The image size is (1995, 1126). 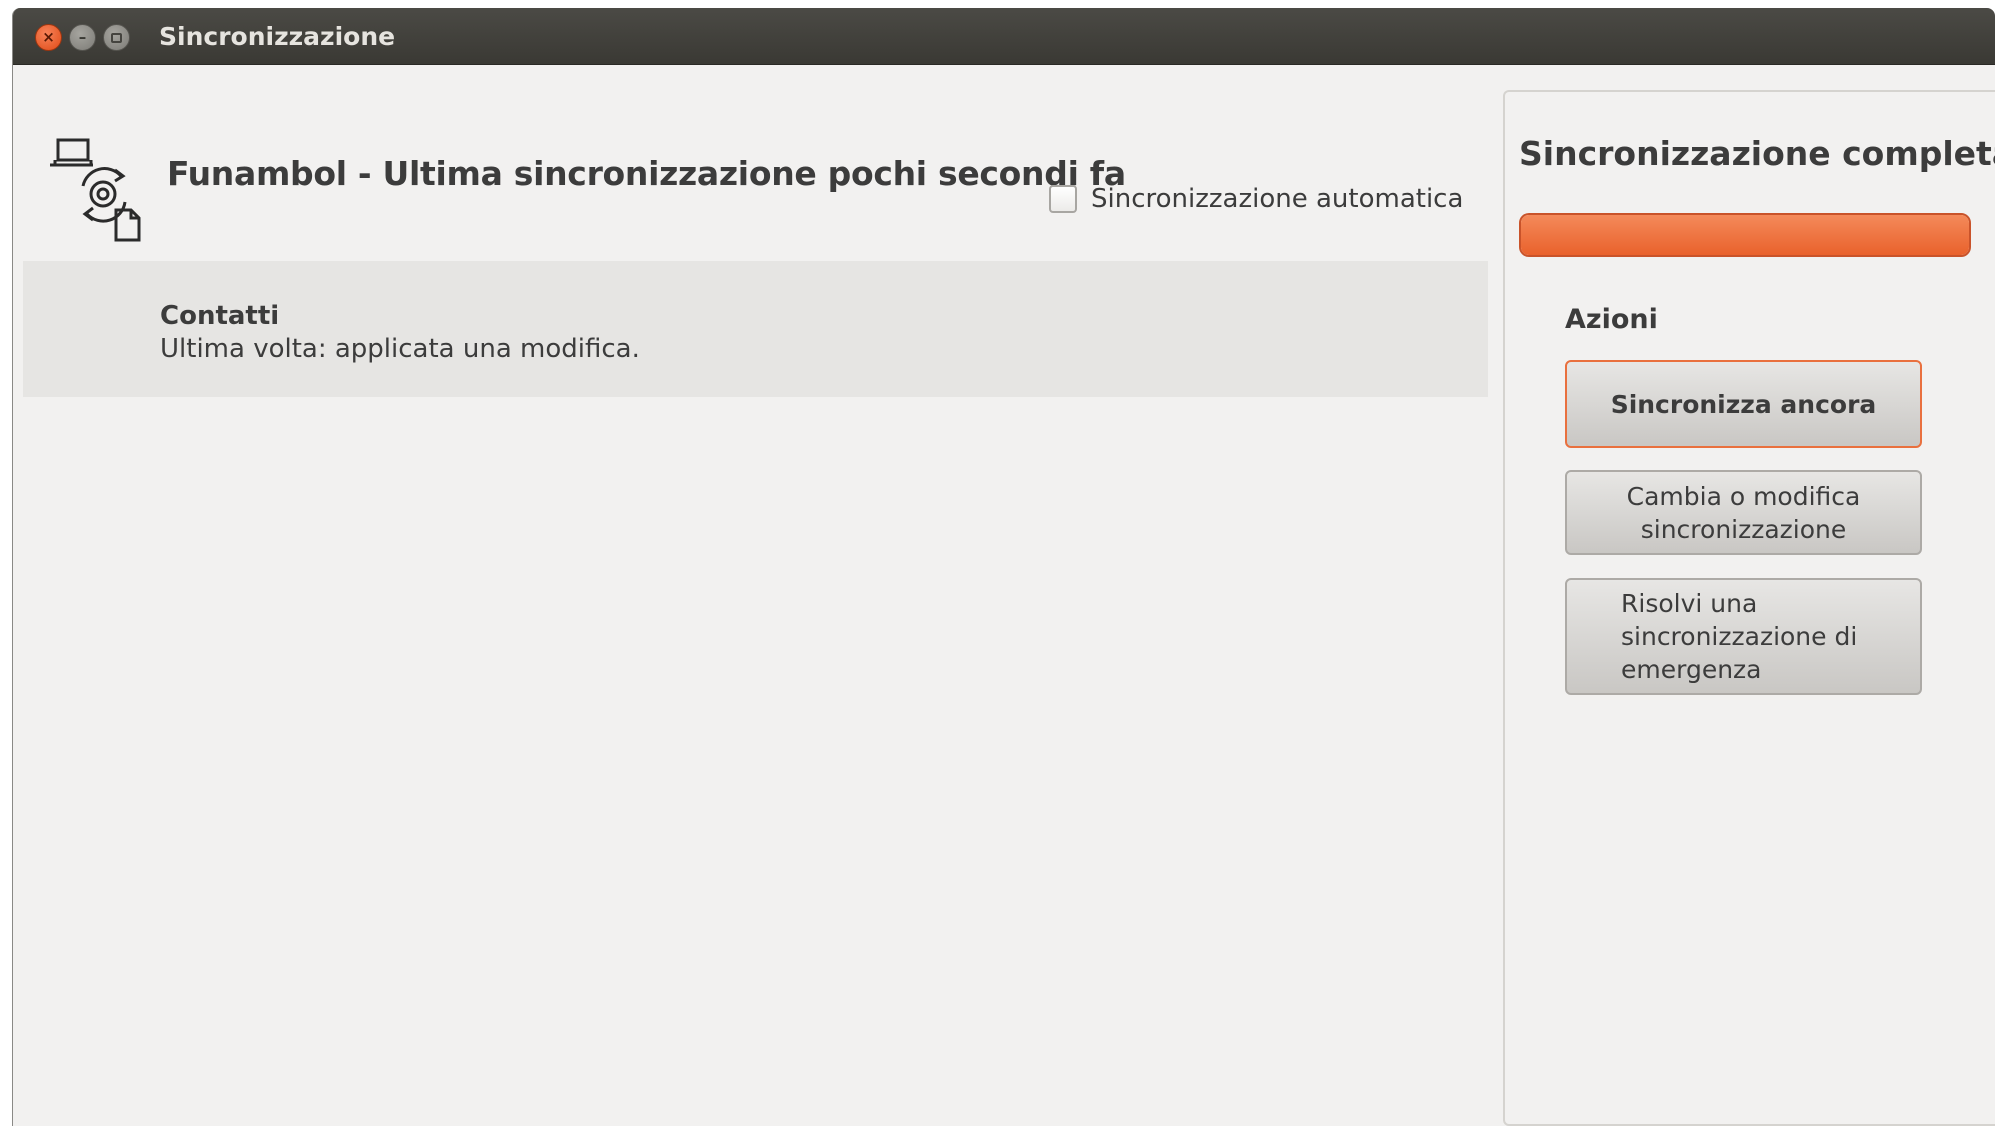 I want to click on window-title: Sincronizzazione, so click(x=277, y=36).